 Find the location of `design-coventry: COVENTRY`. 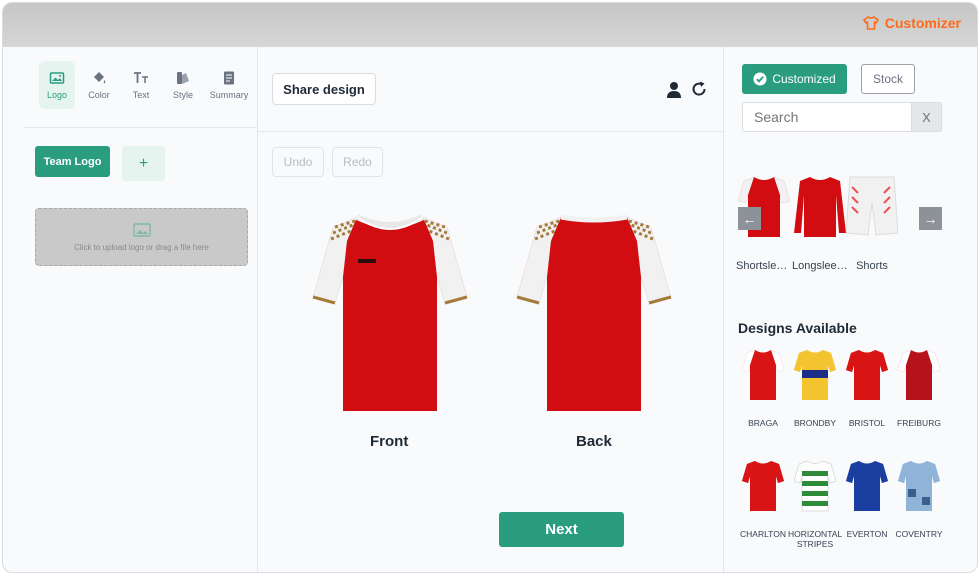

design-coventry: COVENTRY is located at coordinates (919, 499).